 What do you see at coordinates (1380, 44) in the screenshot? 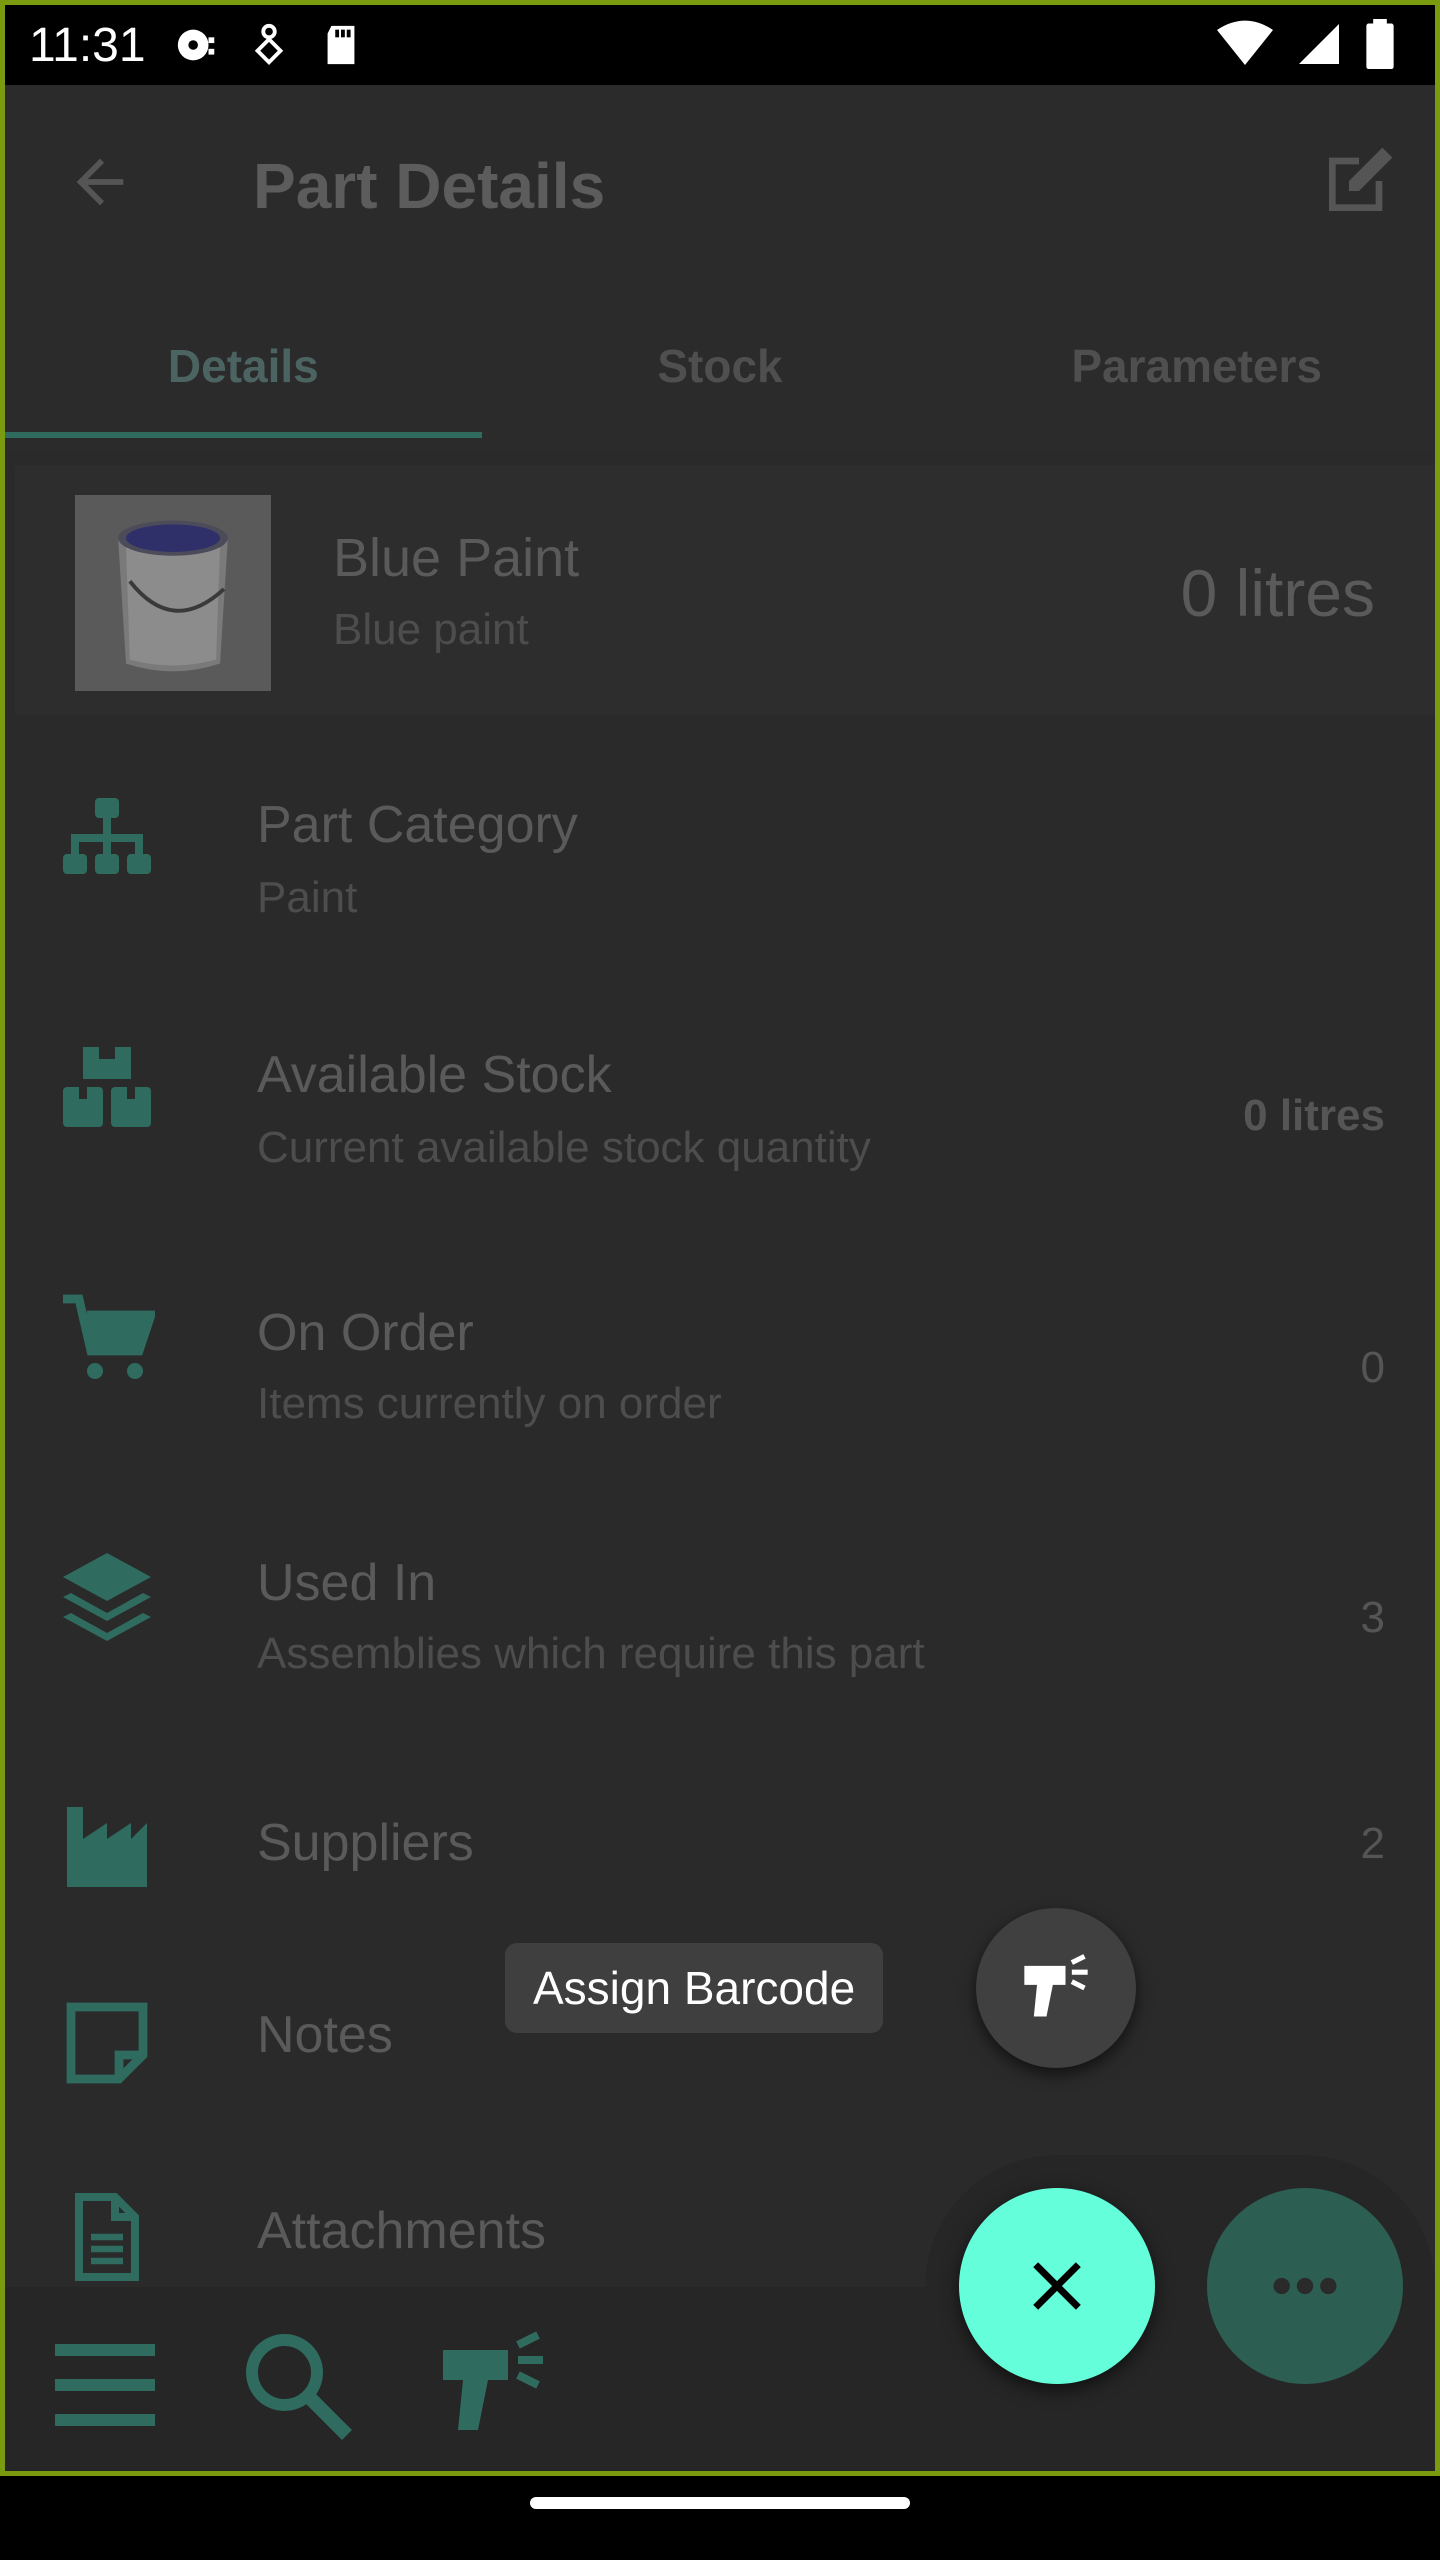
I see `battery-icon` at bounding box center [1380, 44].